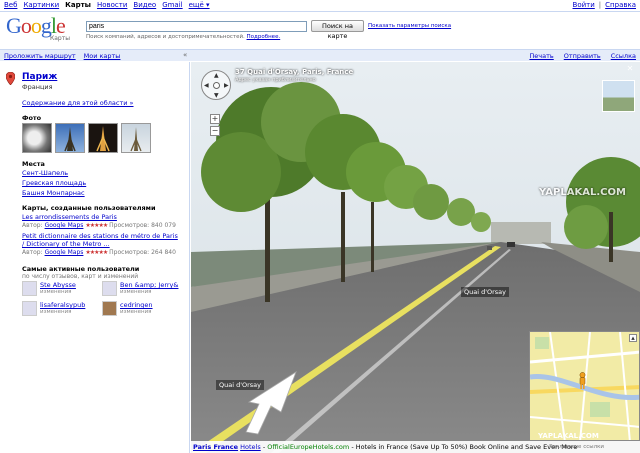  What do you see at coordinates (53, 193) in the screenshot?
I see `place-link: Башня Монпарнас` at bounding box center [53, 193].